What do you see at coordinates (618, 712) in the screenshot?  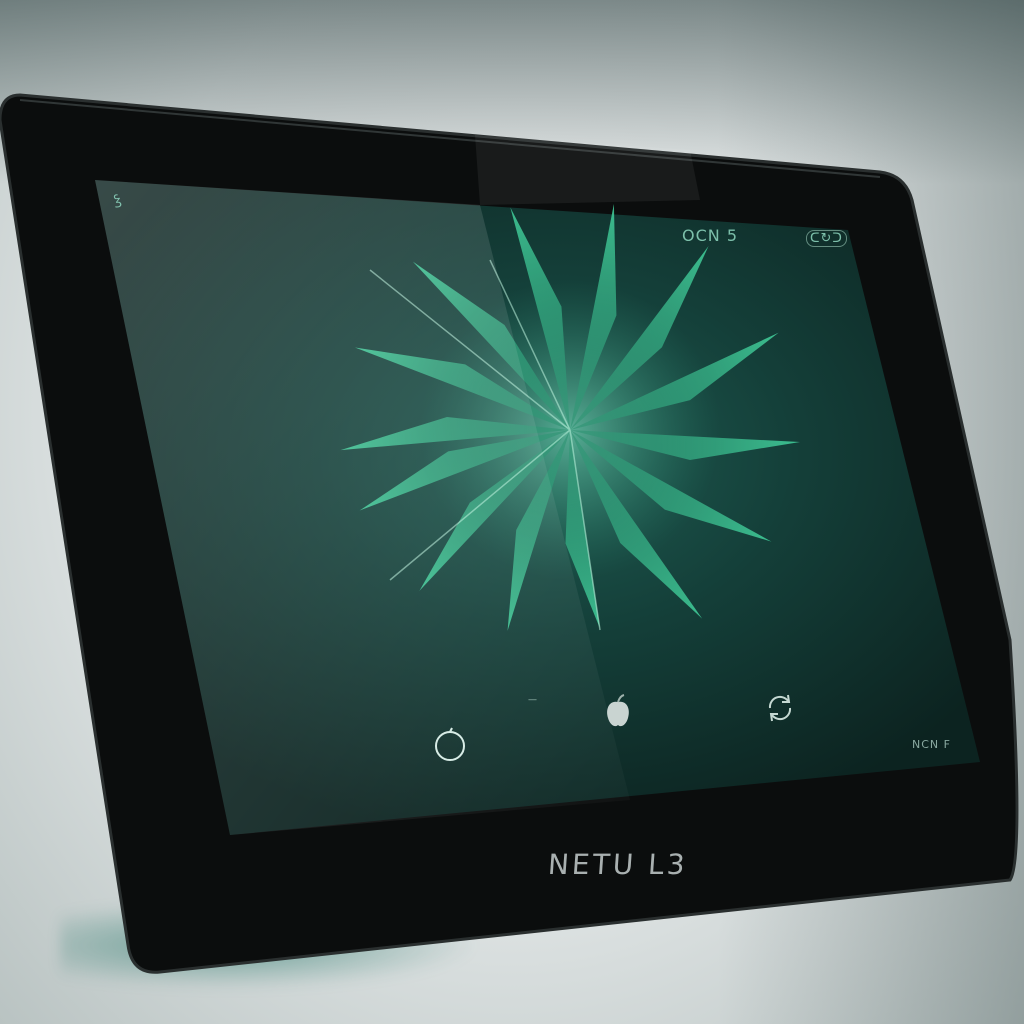 I see `apple-icon` at bounding box center [618, 712].